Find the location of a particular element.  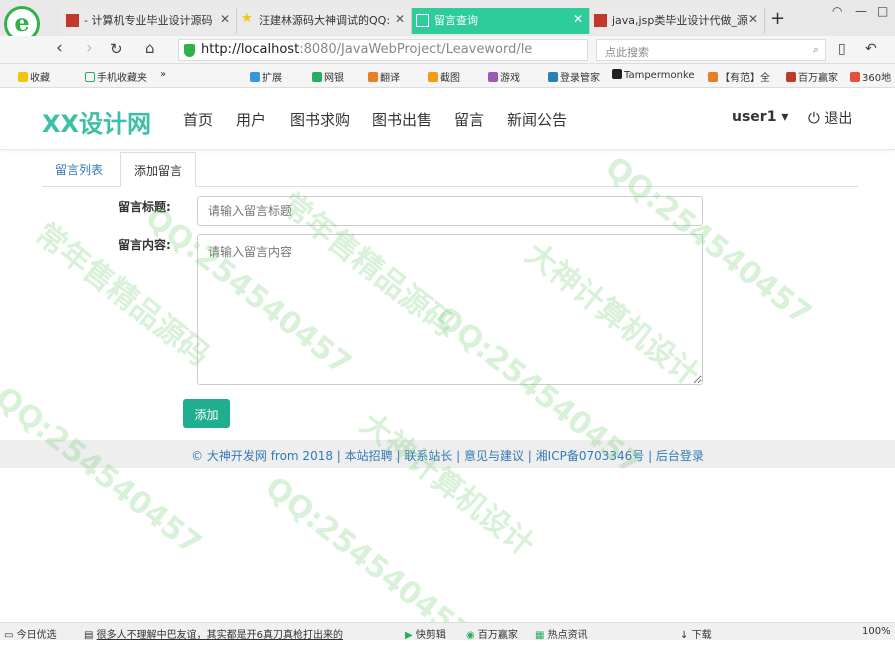

bookmark-login-manager: 登录管家 is located at coordinates (574, 76).